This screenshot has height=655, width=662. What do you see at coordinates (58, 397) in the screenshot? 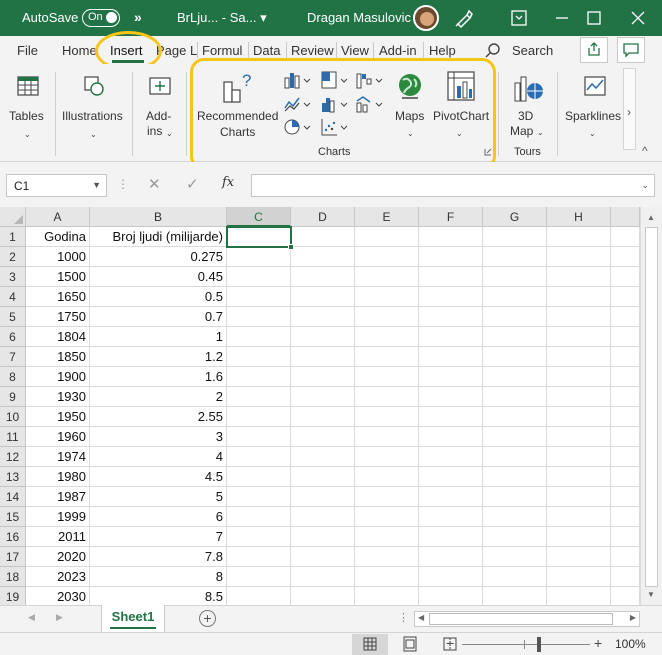
I see `table-cell: 1930` at bounding box center [58, 397].